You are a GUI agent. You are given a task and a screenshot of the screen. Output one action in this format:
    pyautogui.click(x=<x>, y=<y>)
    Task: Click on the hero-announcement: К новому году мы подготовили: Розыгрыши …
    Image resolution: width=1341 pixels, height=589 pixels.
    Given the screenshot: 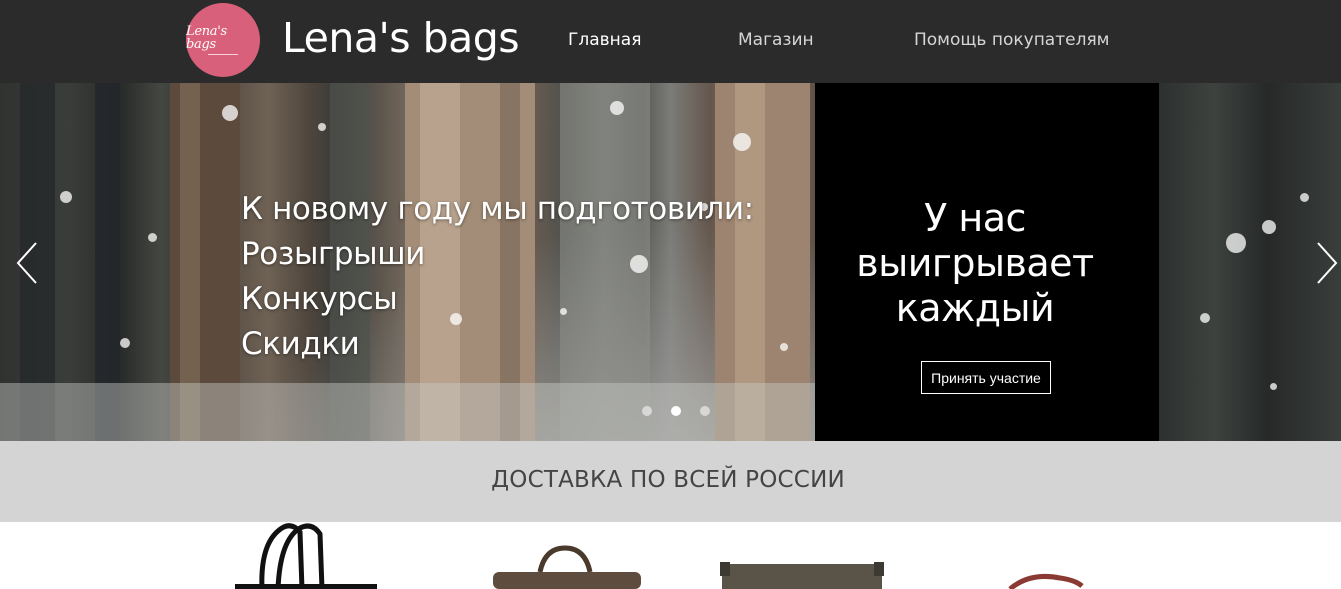 What is the action you would take?
    pyautogui.click(x=497, y=277)
    